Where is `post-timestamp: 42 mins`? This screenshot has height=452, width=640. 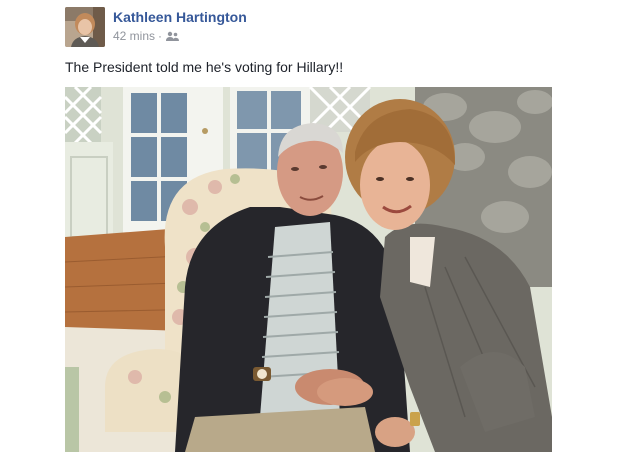
post-timestamp: 42 mins is located at coordinates (134, 36).